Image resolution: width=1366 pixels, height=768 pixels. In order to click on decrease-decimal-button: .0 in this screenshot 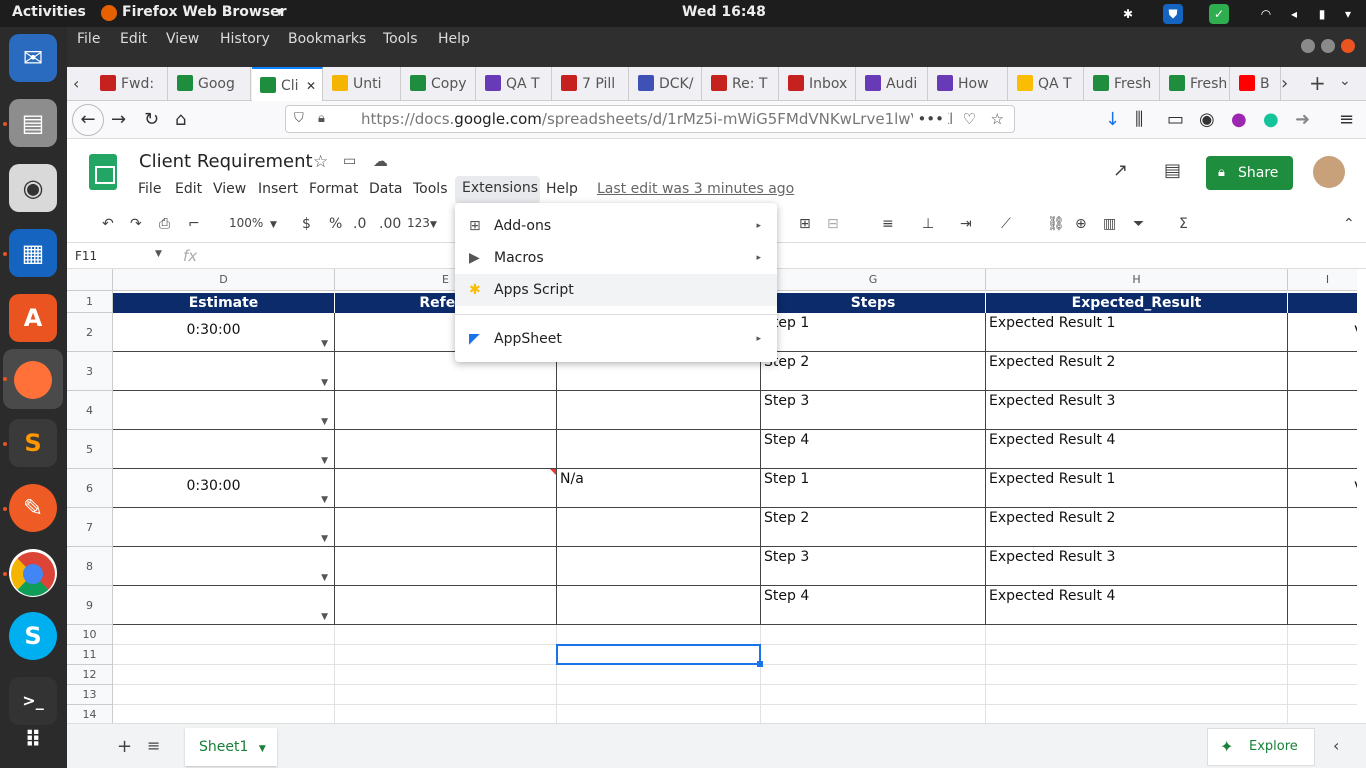, I will do `click(359, 224)`.